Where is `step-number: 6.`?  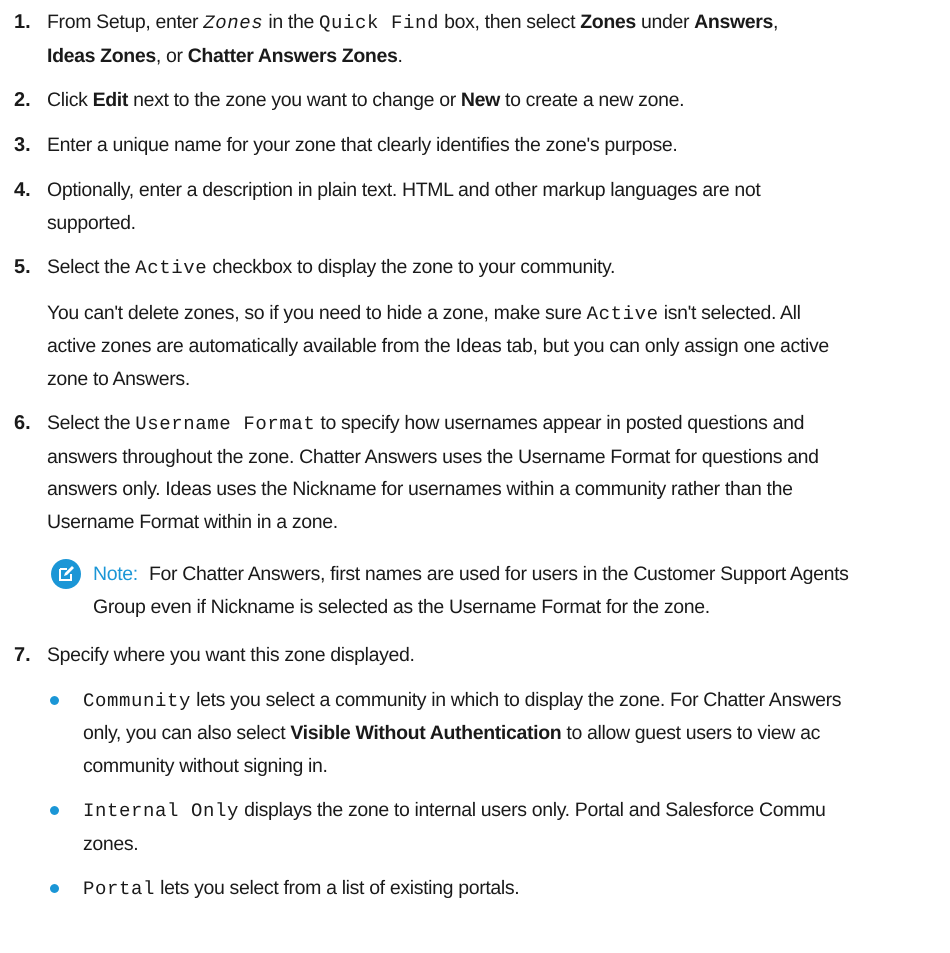
step-number: 6. is located at coordinates (22, 423).